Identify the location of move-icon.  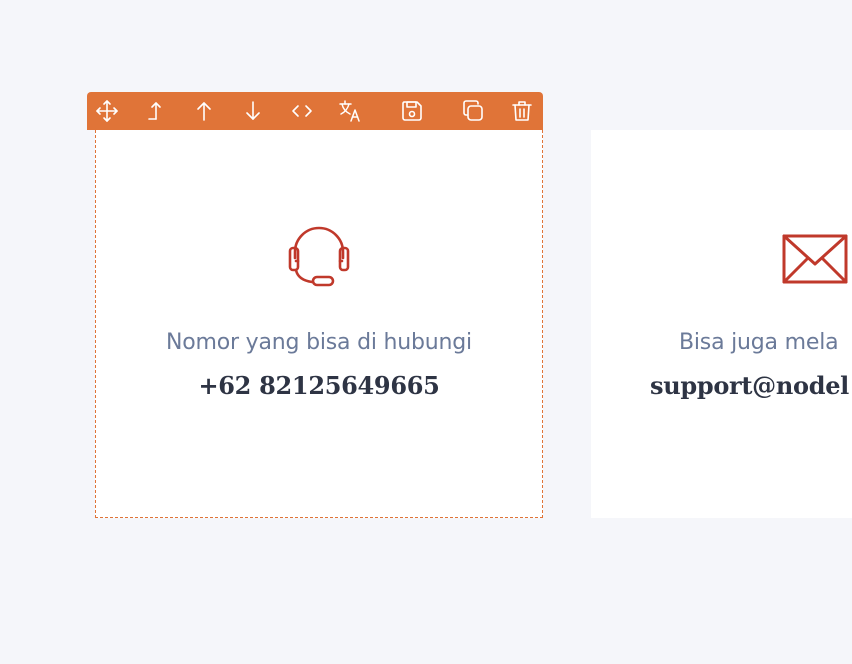
(107, 111).